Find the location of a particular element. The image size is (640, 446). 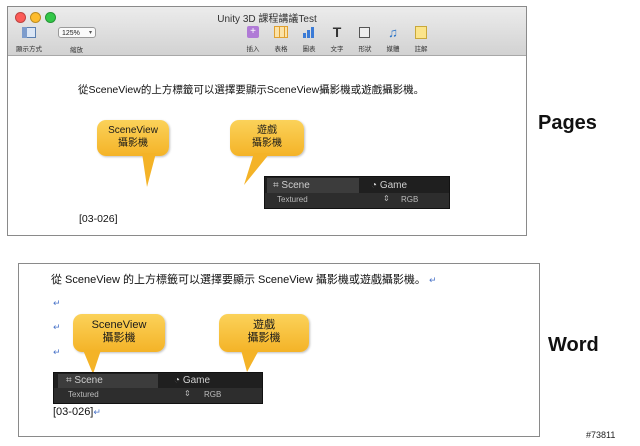

shape-icon is located at coordinates (365, 33).